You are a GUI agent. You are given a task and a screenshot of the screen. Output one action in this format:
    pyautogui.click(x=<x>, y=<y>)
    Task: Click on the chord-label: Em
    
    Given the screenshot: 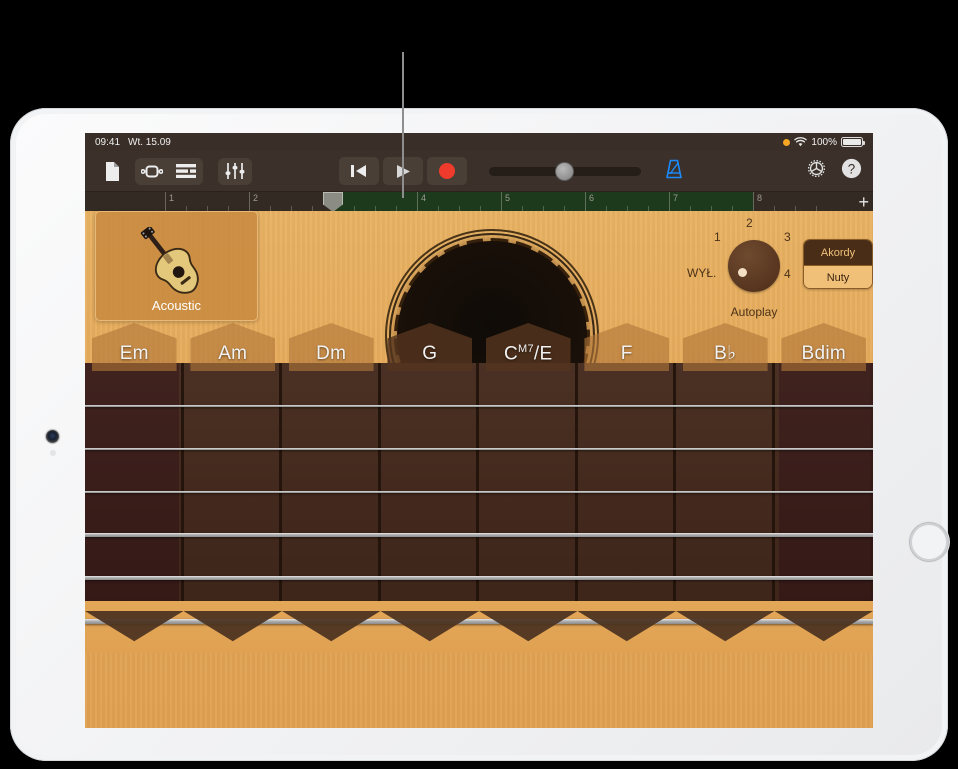 What is the action you would take?
    pyautogui.click(x=134, y=353)
    